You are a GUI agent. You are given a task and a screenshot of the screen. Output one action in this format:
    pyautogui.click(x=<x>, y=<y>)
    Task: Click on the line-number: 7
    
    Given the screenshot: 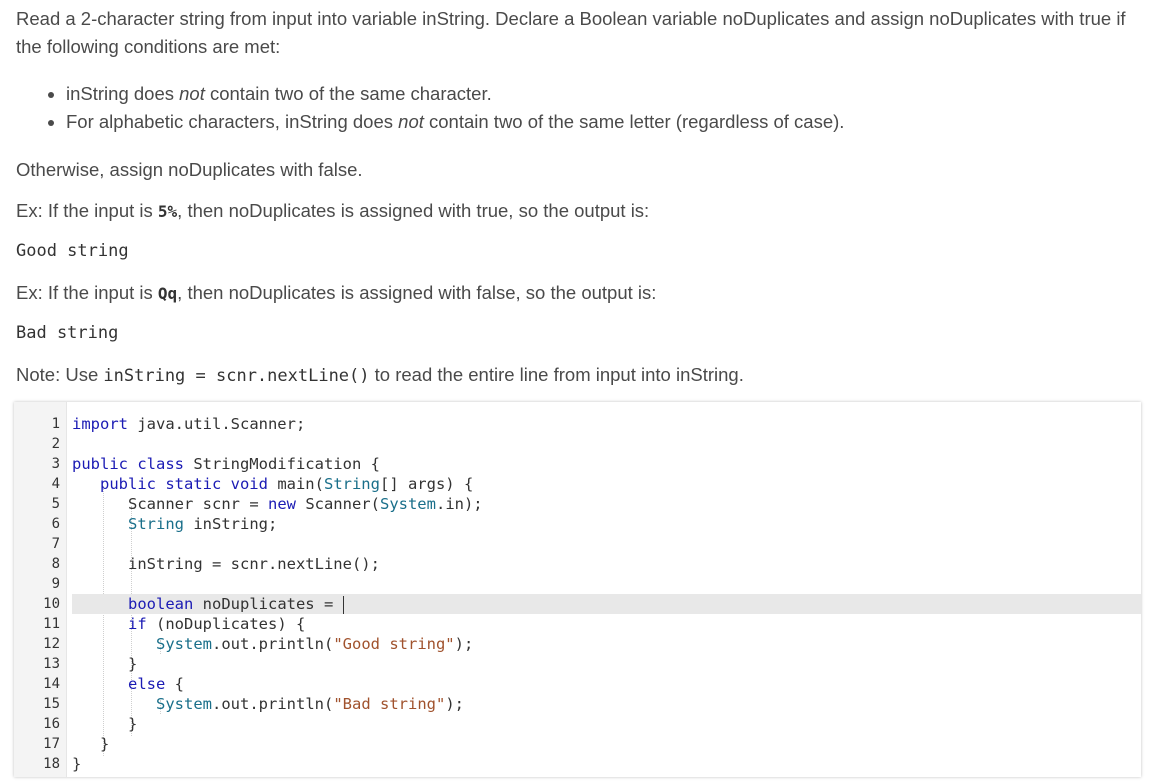 What is the action you would take?
    pyautogui.click(x=55, y=544)
    